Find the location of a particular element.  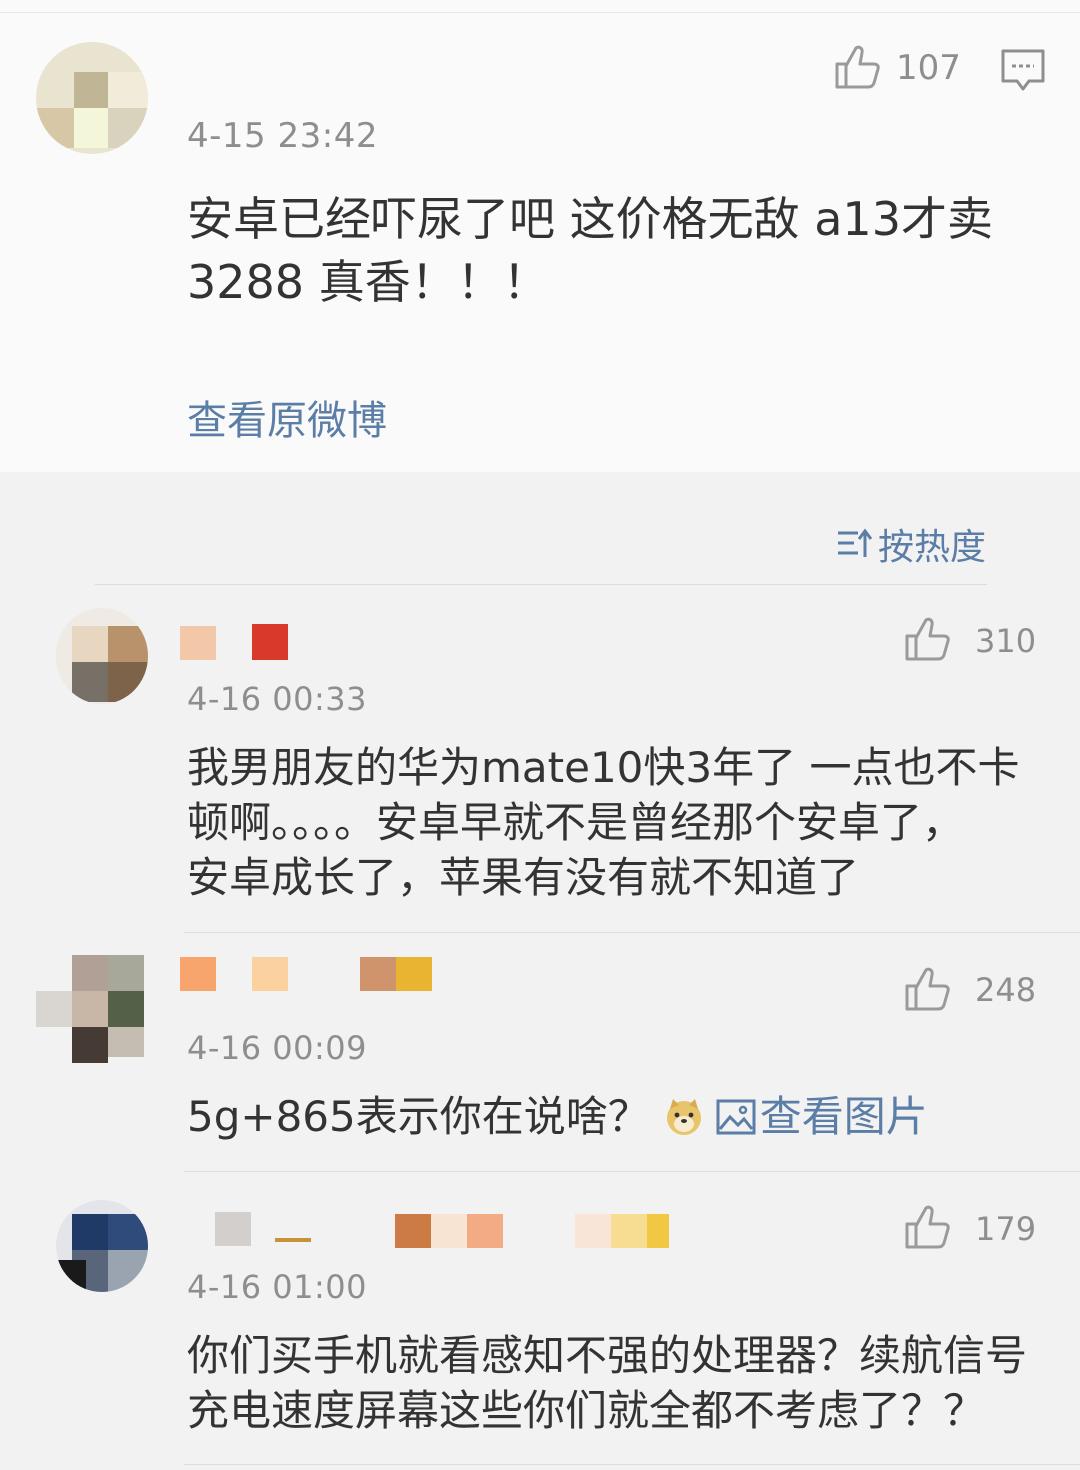

comment-text: 5g+865表示你在说啥？ 查看图片 is located at coordinates (557, 1117).